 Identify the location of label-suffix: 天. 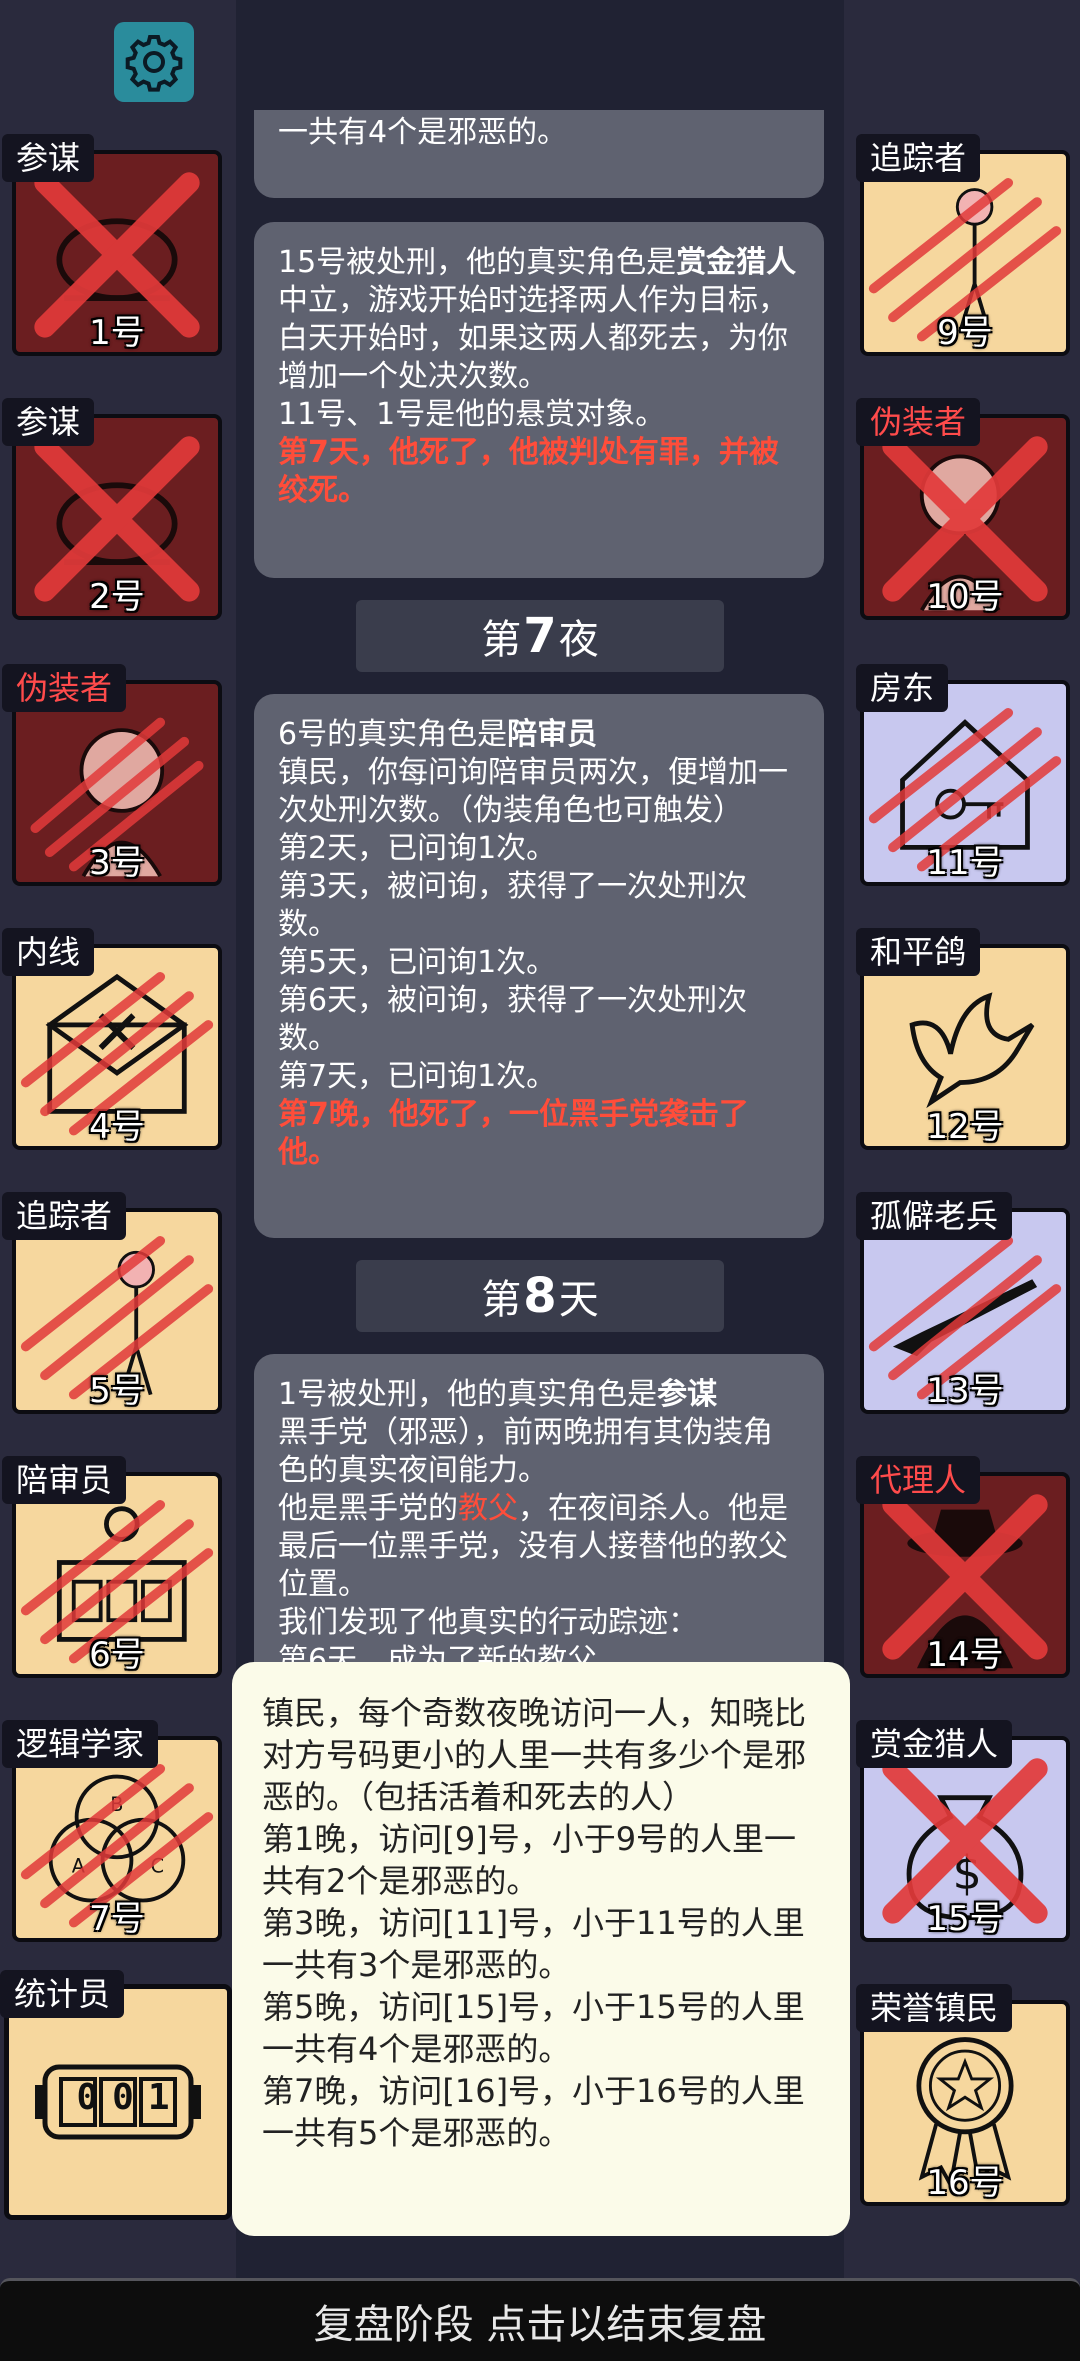
(578, 1300).